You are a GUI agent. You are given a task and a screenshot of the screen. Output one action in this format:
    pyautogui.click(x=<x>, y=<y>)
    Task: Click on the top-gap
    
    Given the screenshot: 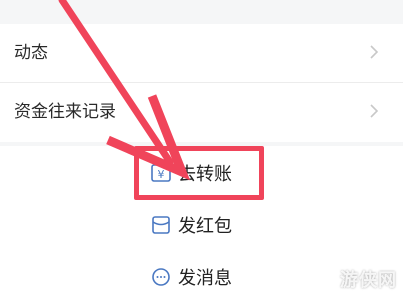 What is the action you would take?
    pyautogui.click(x=201, y=12)
    